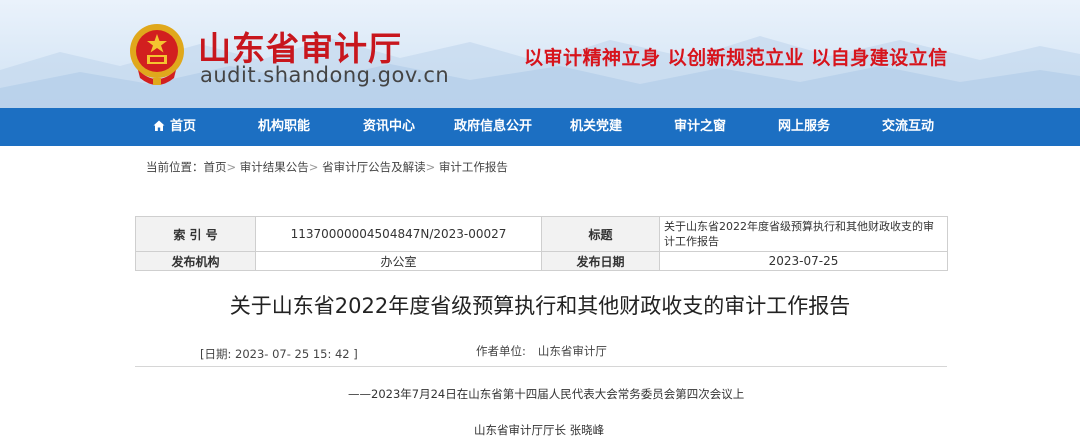  I want to click on divider, so click(541, 366).